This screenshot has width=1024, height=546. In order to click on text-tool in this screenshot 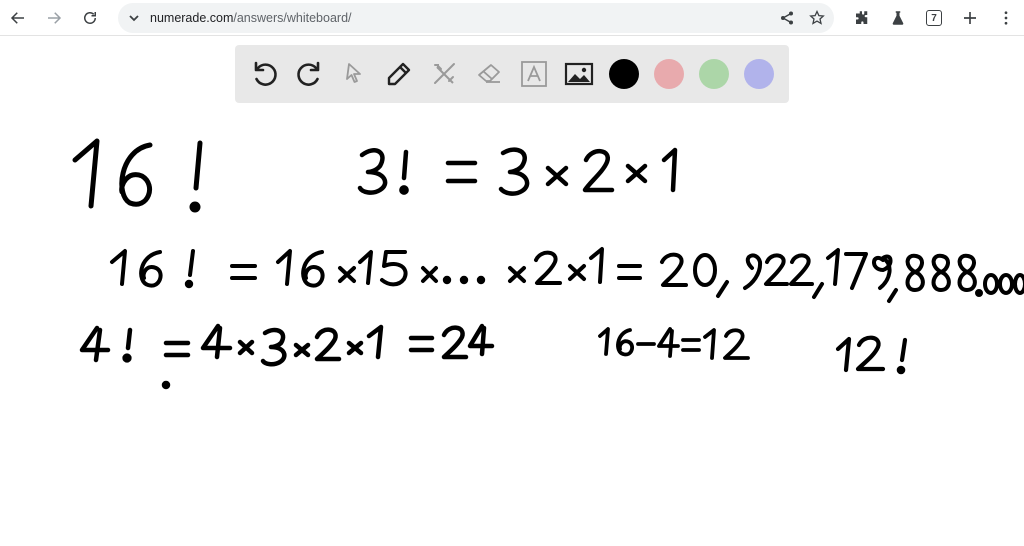, I will do `click(534, 74)`.